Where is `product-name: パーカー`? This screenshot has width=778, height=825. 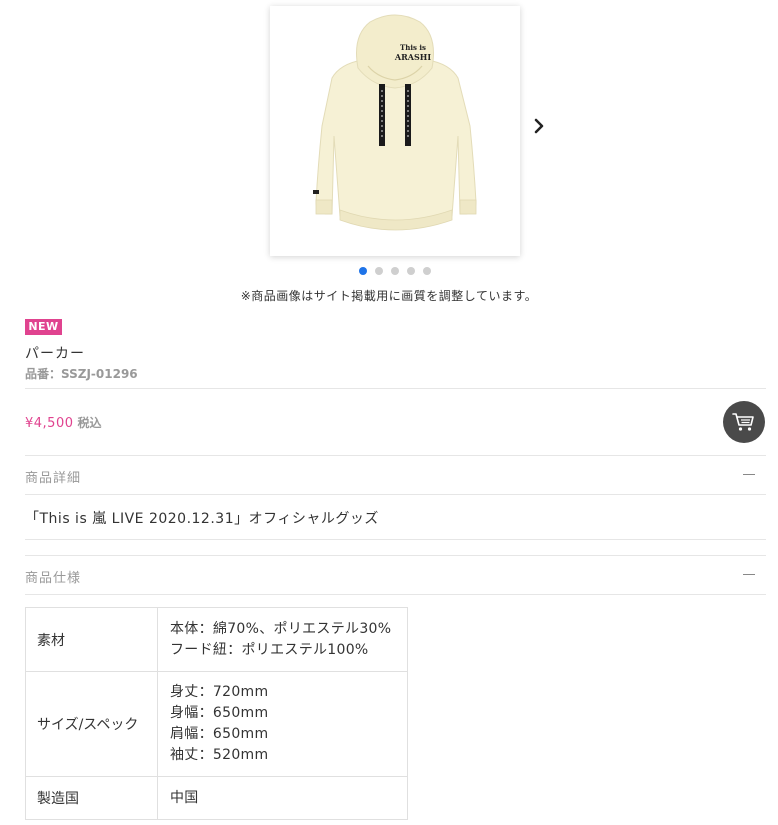
product-name: パーカー is located at coordinates (55, 354).